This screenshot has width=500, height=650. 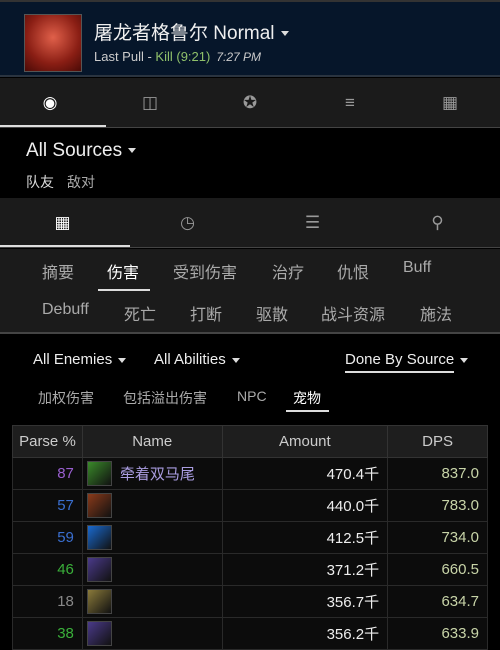 What do you see at coordinates (305, 537) in the screenshot?
I see `amount-cell: 412.5千` at bounding box center [305, 537].